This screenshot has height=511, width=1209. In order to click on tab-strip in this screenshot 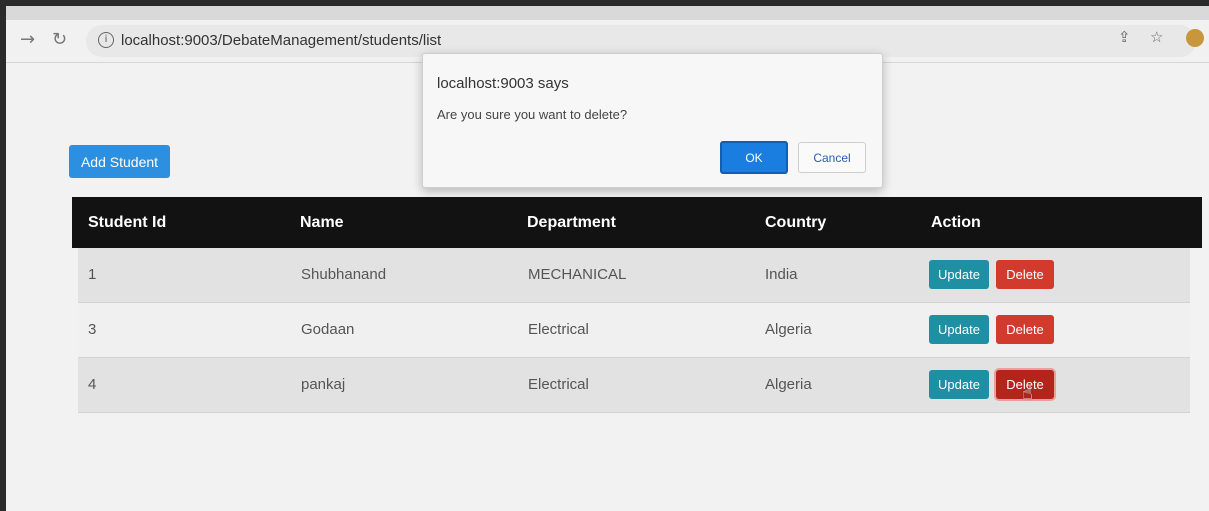, I will do `click(607, 13)`.